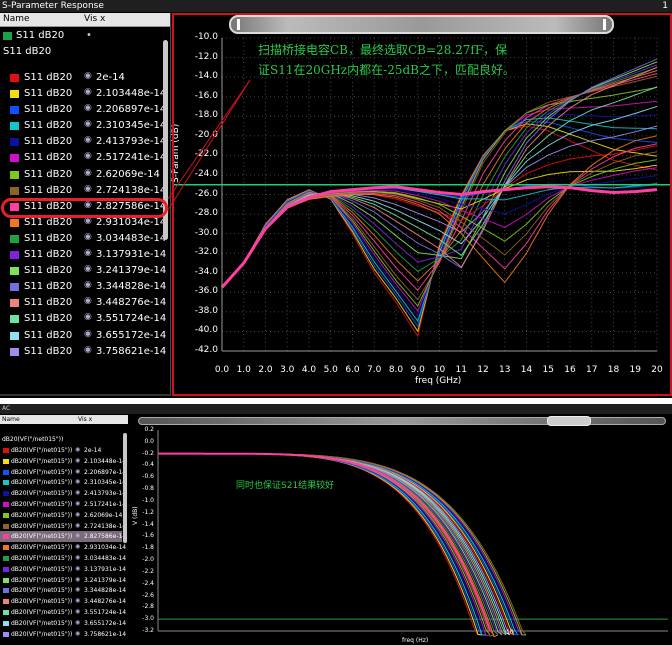 The image size is (672, 645). Describe the element at coordinates (80, 36) in the screenshot. I see `group-top-row: S11 dB20 •` at that location.